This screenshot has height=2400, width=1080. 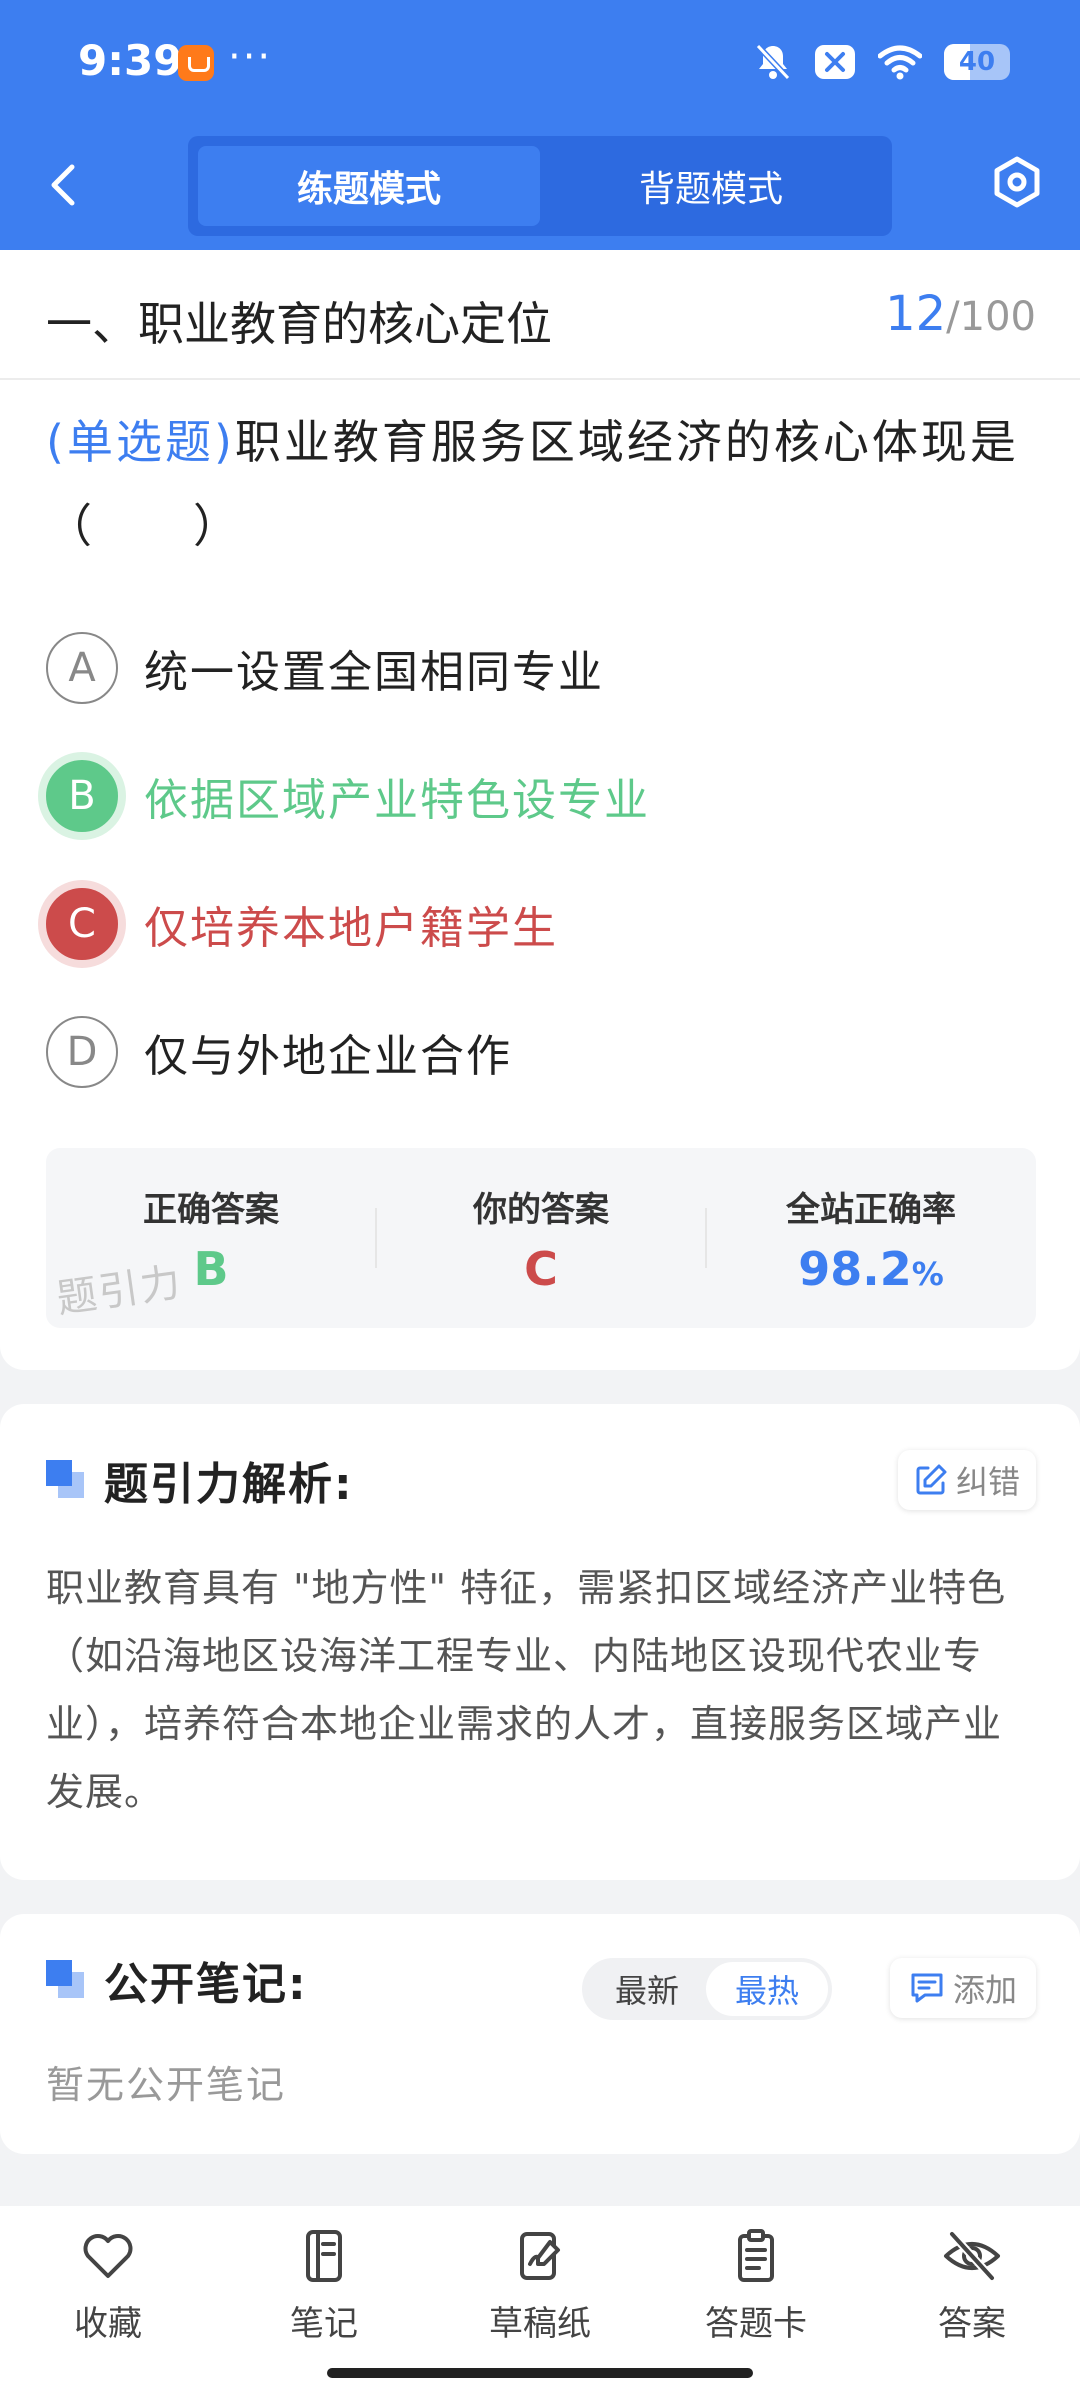 I want to click on notes-button: 笔记, so click(x=324, y=2286).